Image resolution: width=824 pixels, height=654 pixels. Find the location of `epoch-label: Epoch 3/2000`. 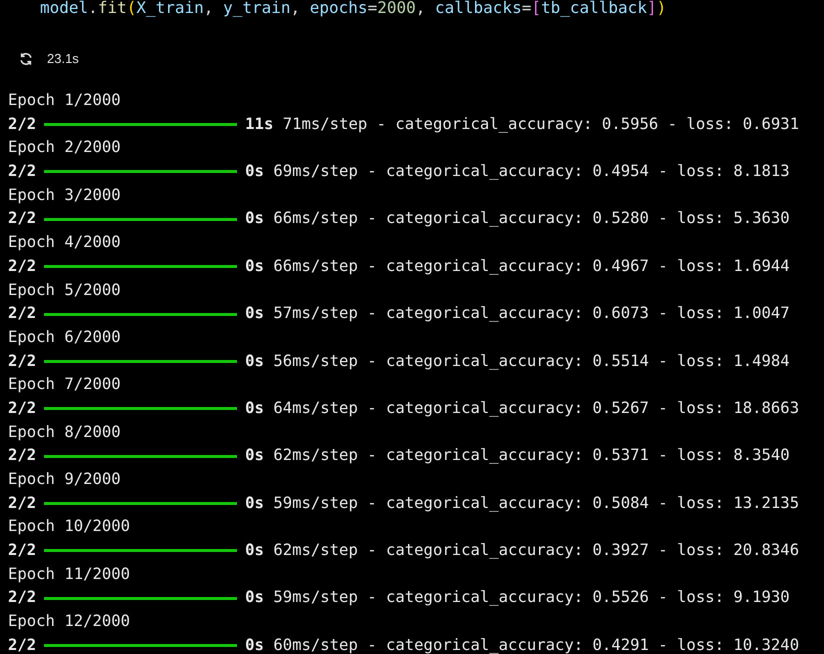

epoch-label: Epoch 3/2000 is located at coordinates (64, 195).